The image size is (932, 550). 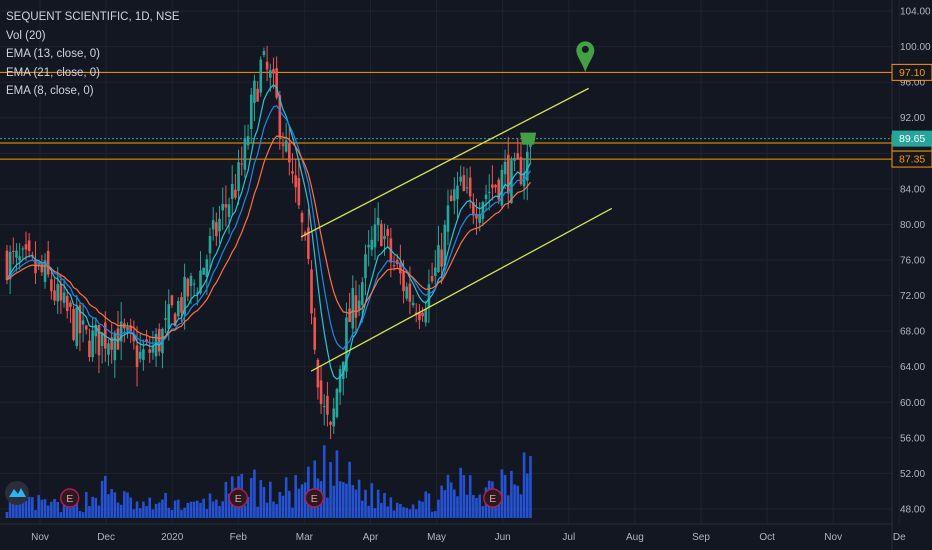 I want to click on flag-icon, so click(x=528, y=138).